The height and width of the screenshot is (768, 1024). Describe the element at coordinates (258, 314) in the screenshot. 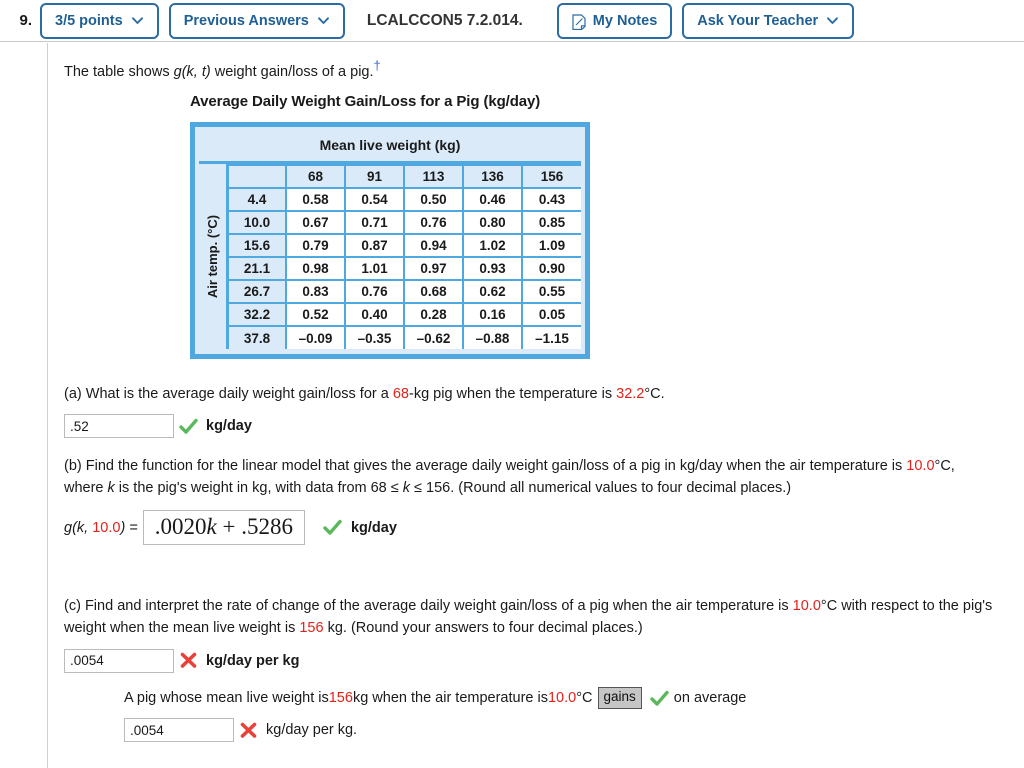

I see `table-row-header: 32.2` at that location.